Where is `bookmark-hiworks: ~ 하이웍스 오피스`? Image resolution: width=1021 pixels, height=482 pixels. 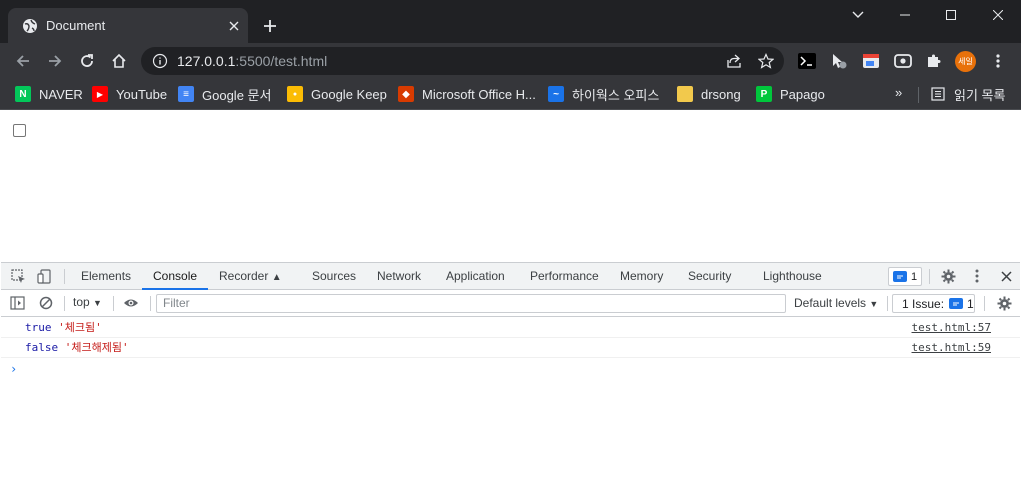
bookmark-hiworks: ~ 하이웍스 오피스 is located at coordinates (603, 94).